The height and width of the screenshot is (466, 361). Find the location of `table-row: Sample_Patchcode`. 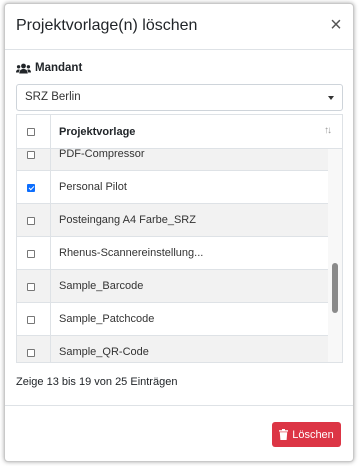

table-row: Sample_Patchcode is located at coordinates (172, 319).